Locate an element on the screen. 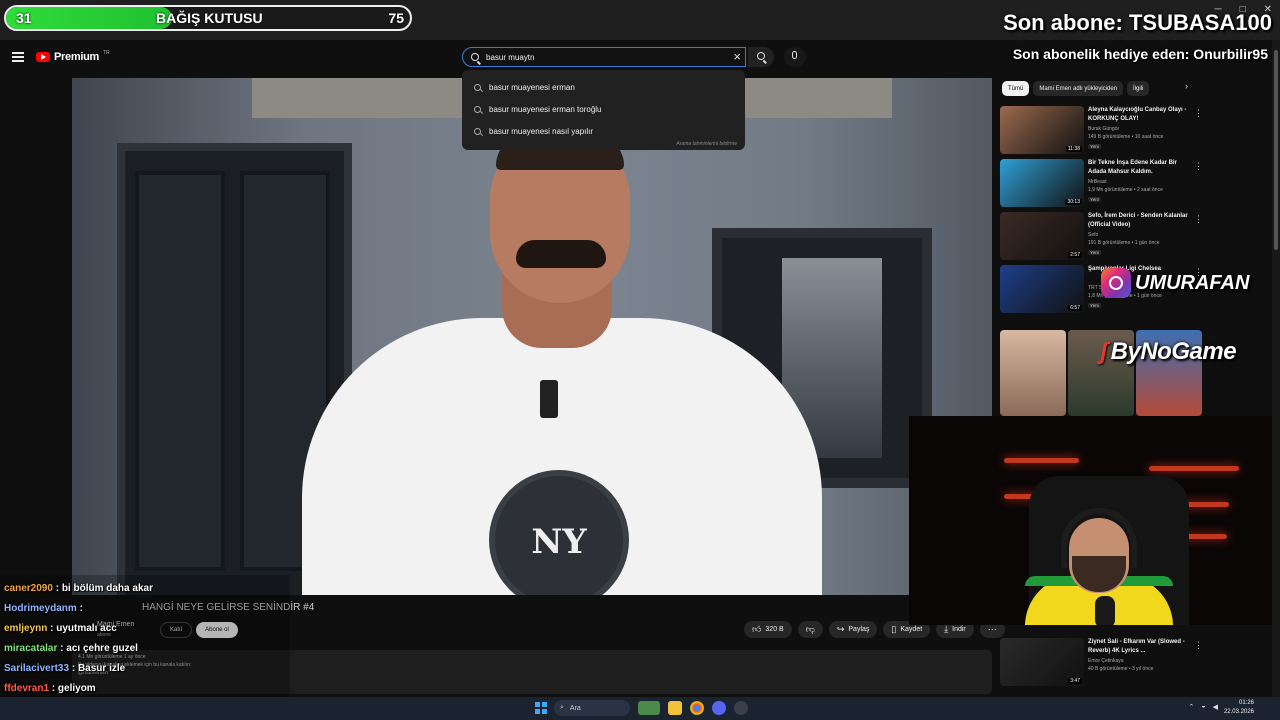 The image size is (1280, 720). donation-goal-bar: 31 BAĞIŞ KUTUSU 75 is located at coordinates (208, 18).